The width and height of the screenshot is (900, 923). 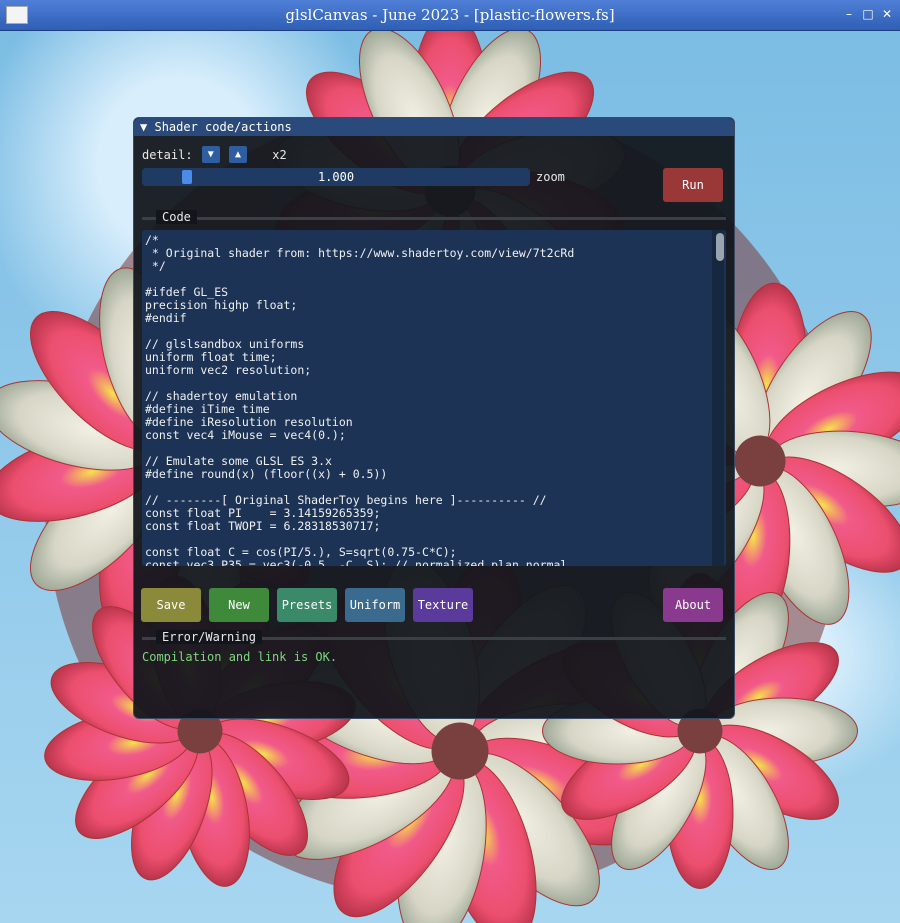 I want to click on maximize-icon: □, so click(x=868, y=14).